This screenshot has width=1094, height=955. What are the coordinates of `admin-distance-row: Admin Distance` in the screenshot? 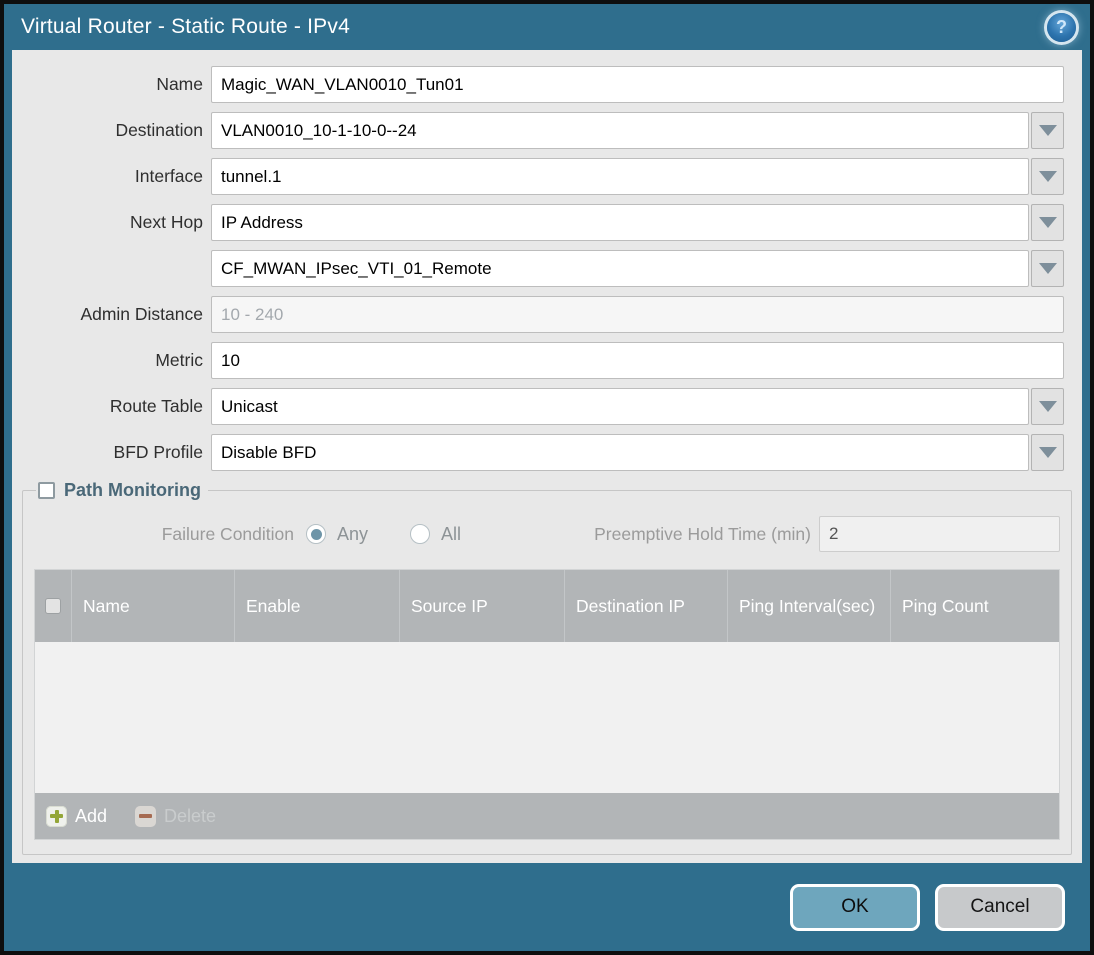 It's located at (538, 314).